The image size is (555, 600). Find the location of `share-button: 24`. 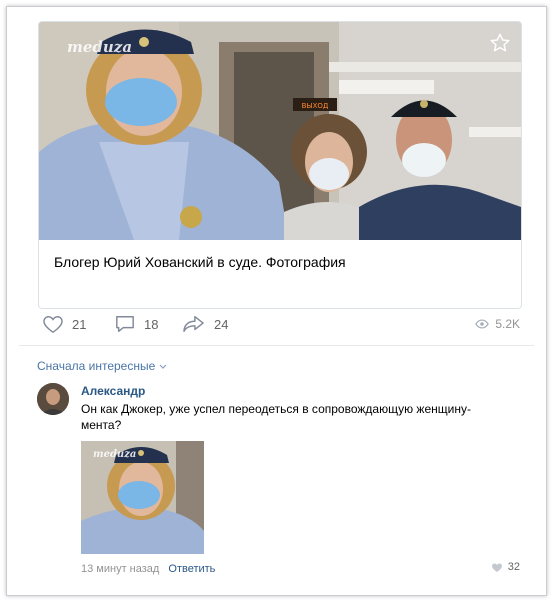

share-button: 24 is located at coordinates (205, 324).